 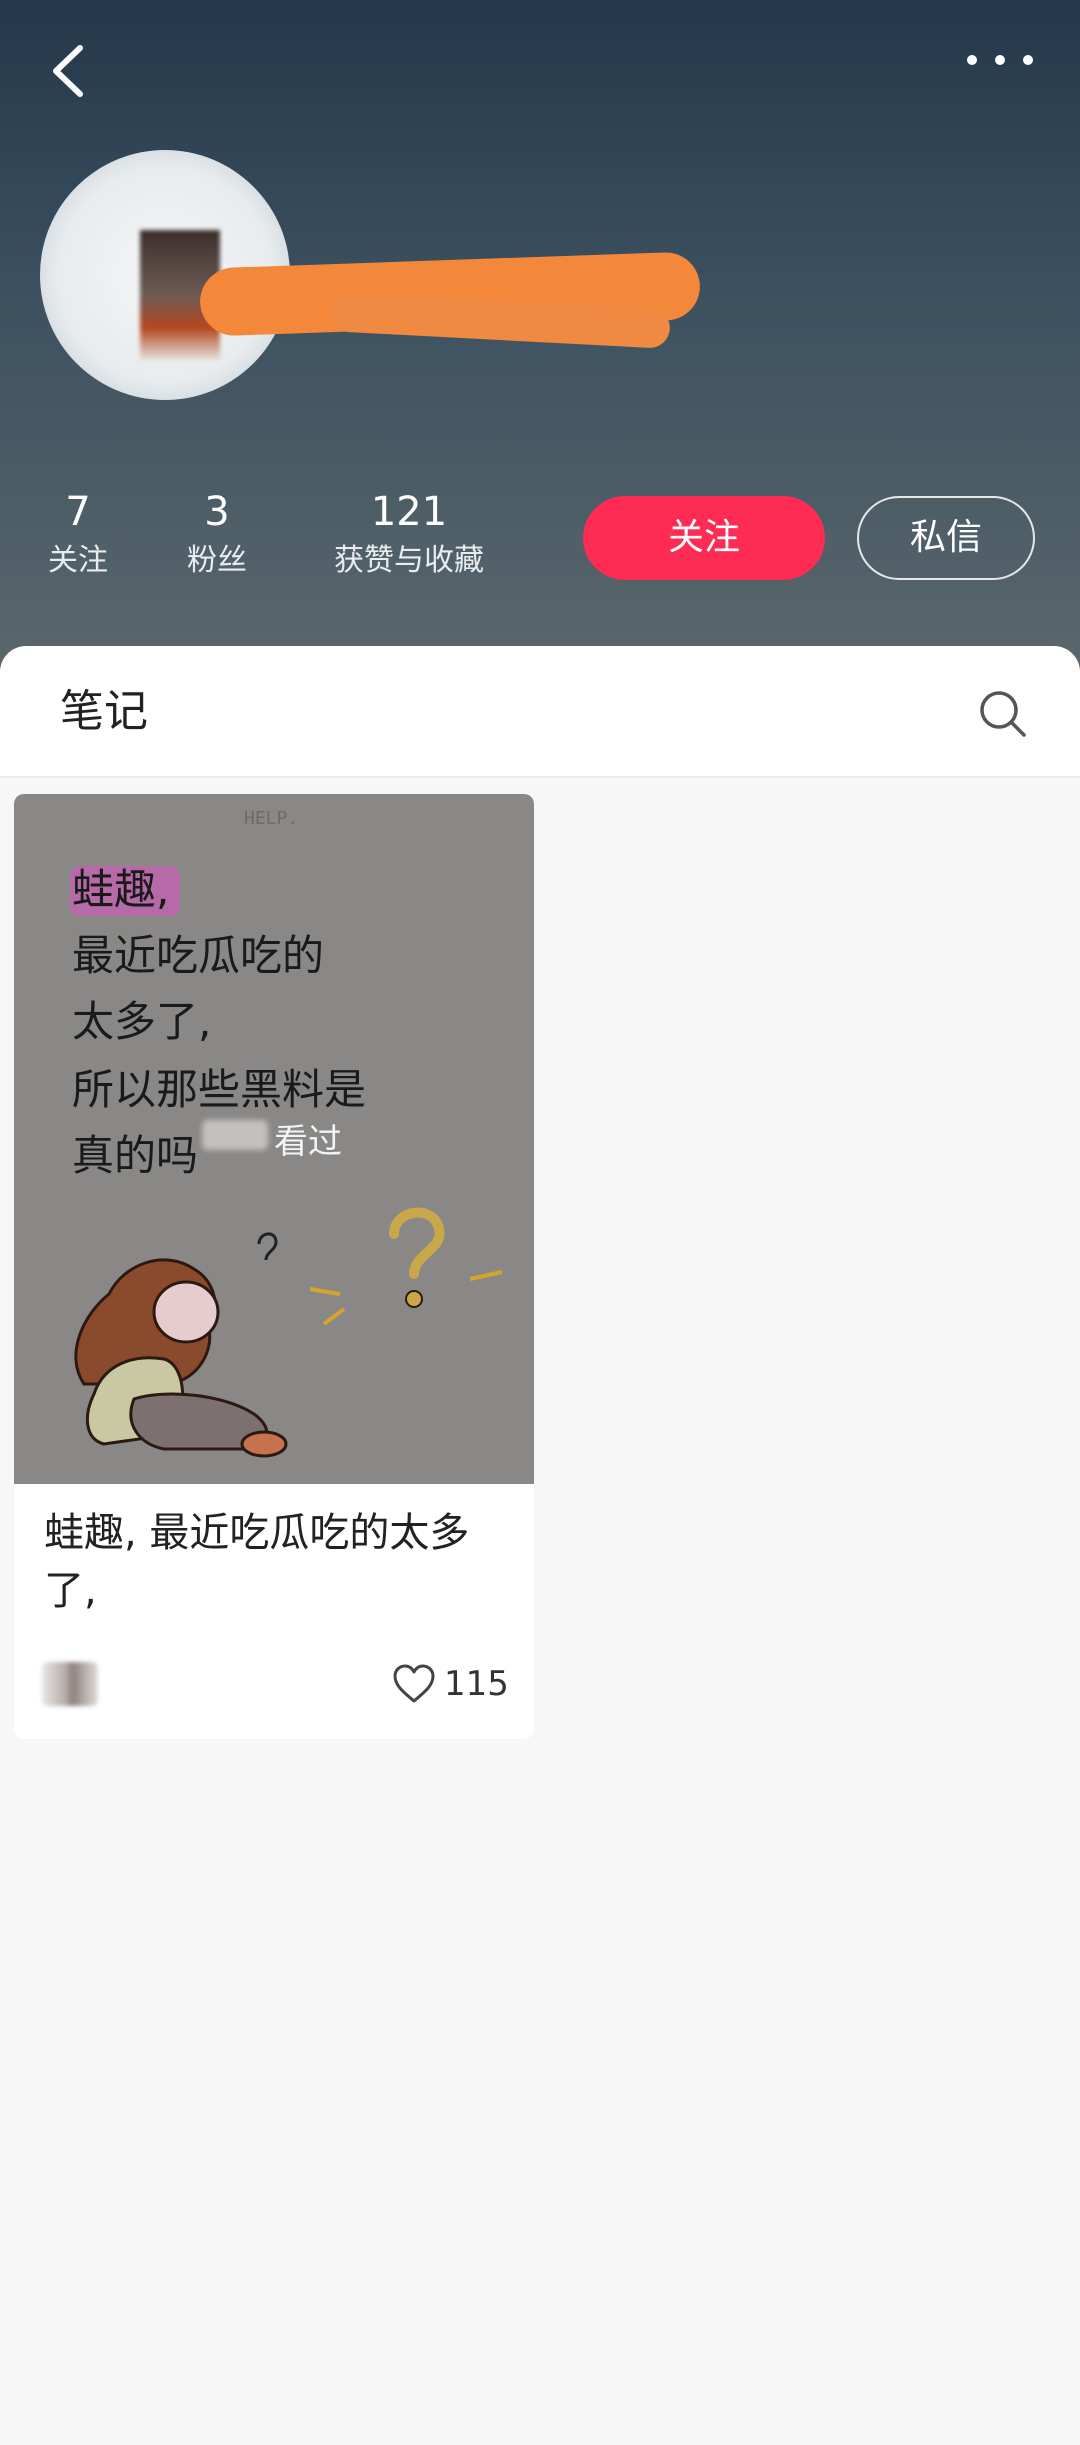 What do you see at coordinates (217, 560) in the screenshot?
I see `stat-fans-label: 粉丝` at bounding box center [217, 560].